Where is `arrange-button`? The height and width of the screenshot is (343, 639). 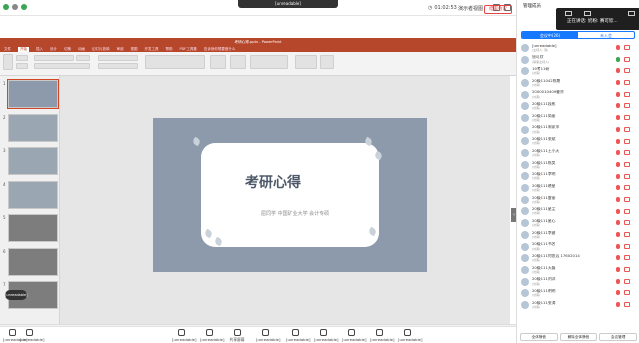
arrange-button is located at coordinates (218, 62).